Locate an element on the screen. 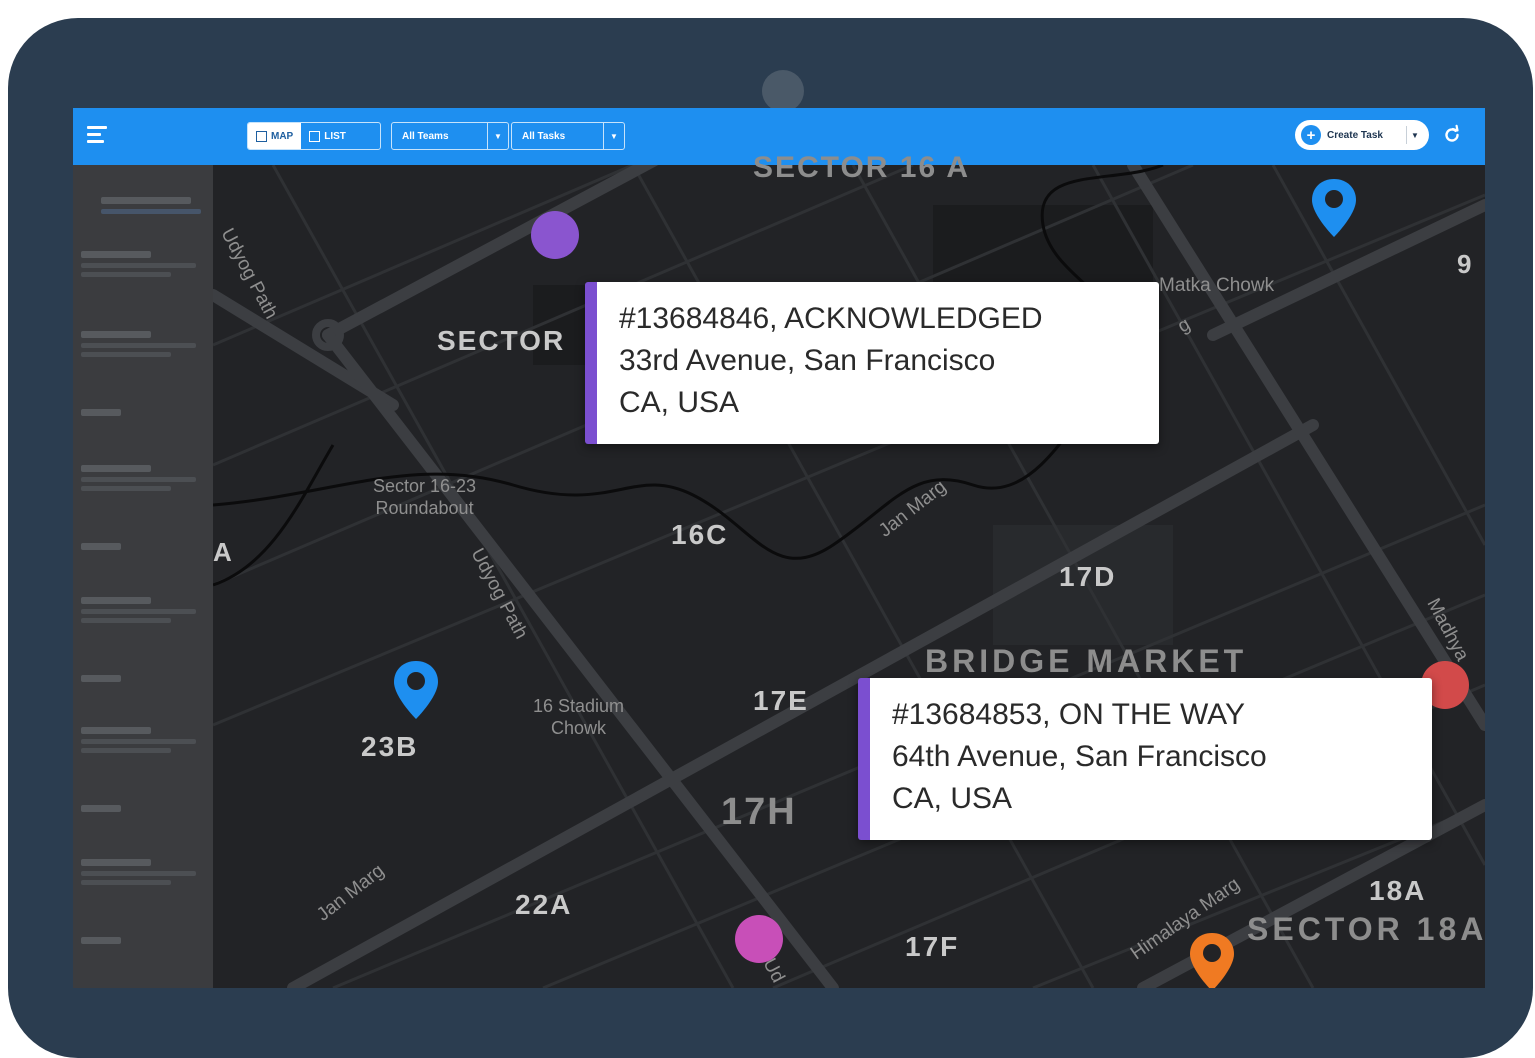  task-list-sidebar is located at coordinates (143, 576).